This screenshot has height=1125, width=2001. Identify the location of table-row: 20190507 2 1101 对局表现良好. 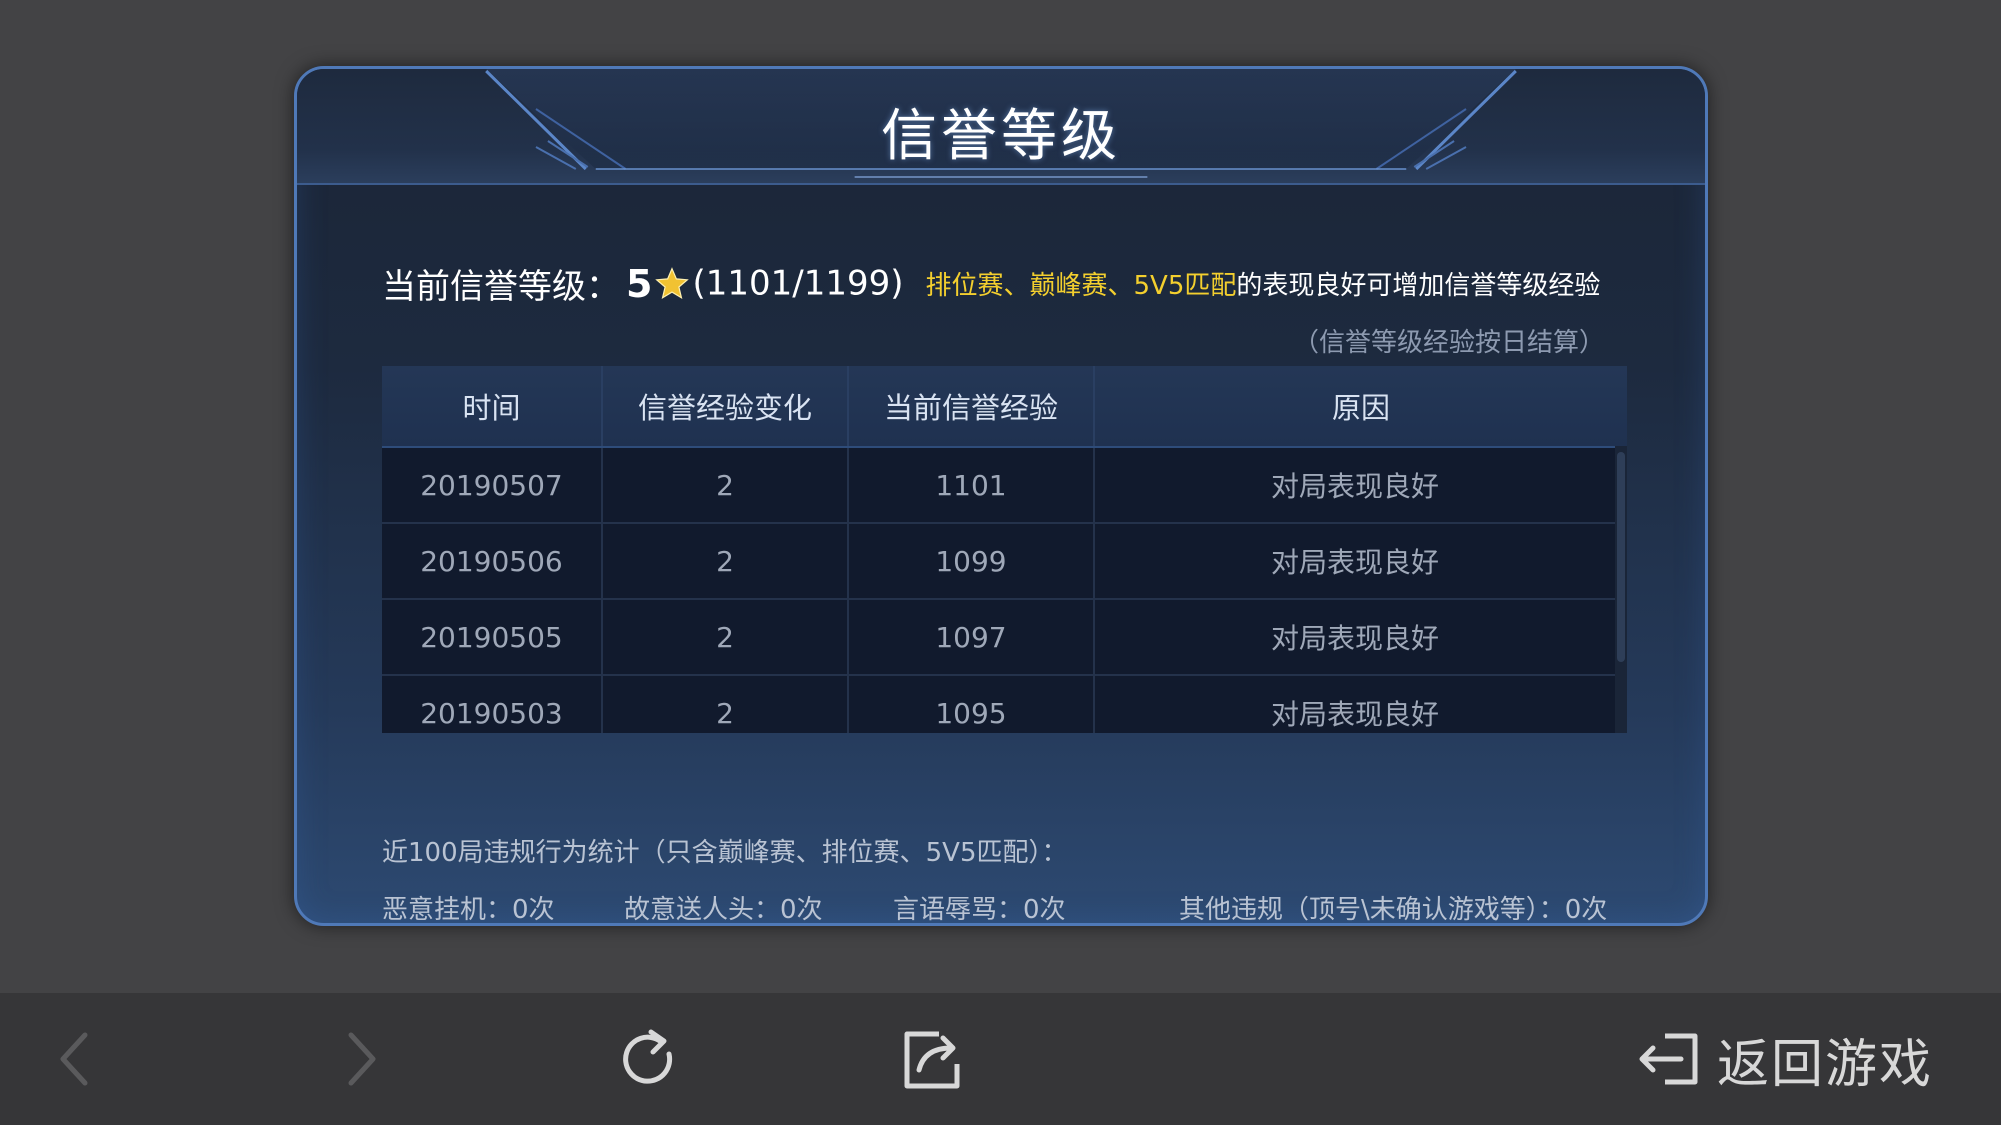
(1004, 486).